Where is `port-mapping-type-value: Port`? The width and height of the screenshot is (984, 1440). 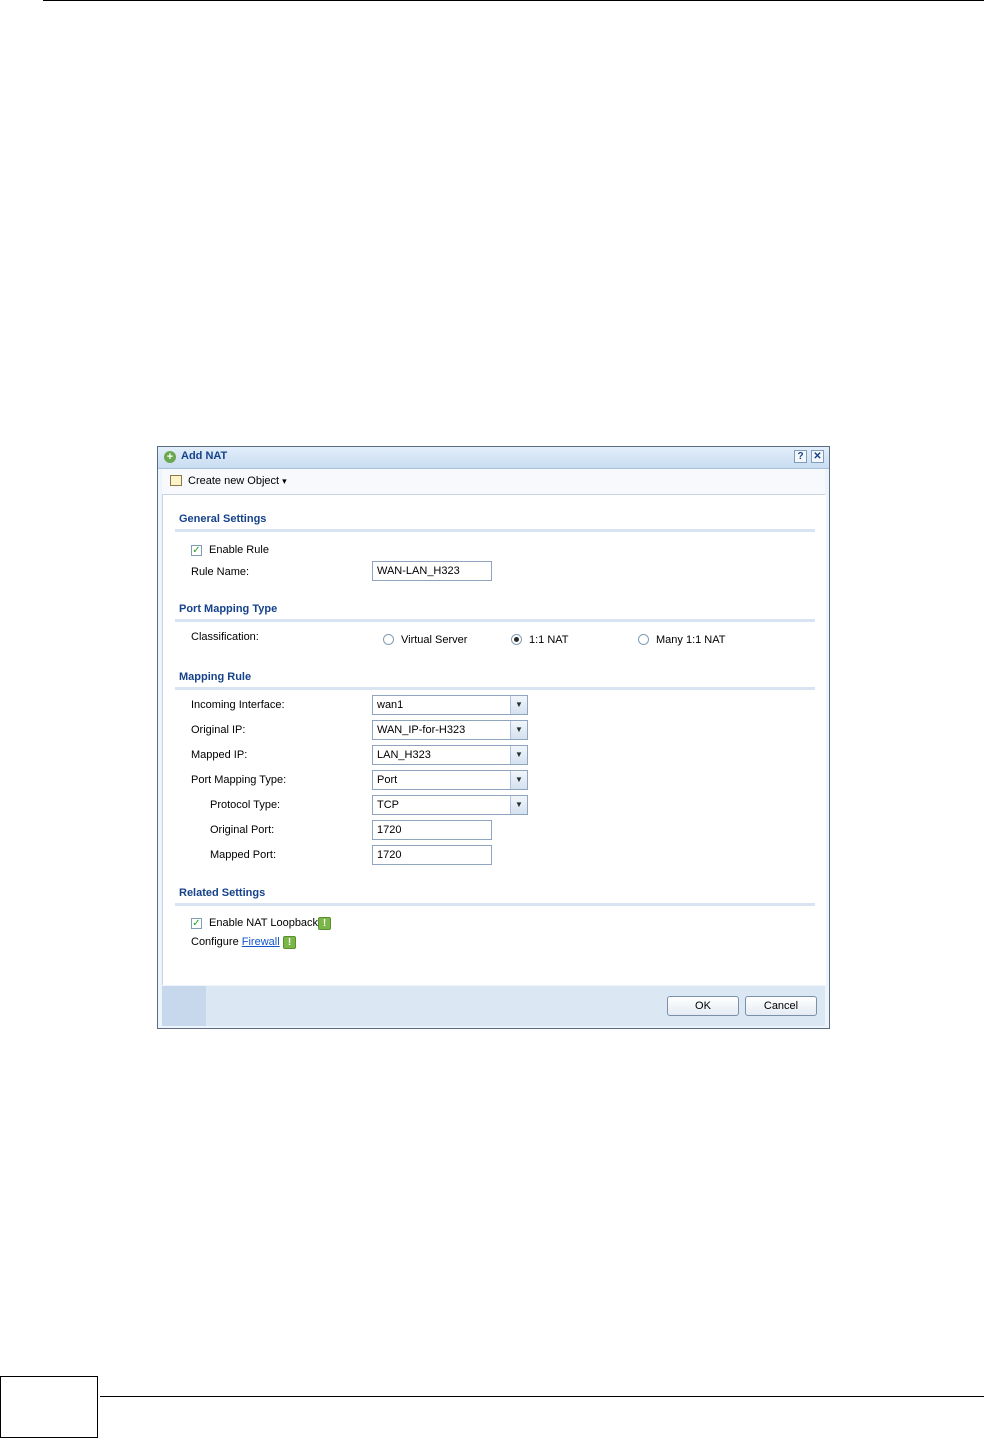
port-mapping-type-value: Port is located at coordinates (387, 780).